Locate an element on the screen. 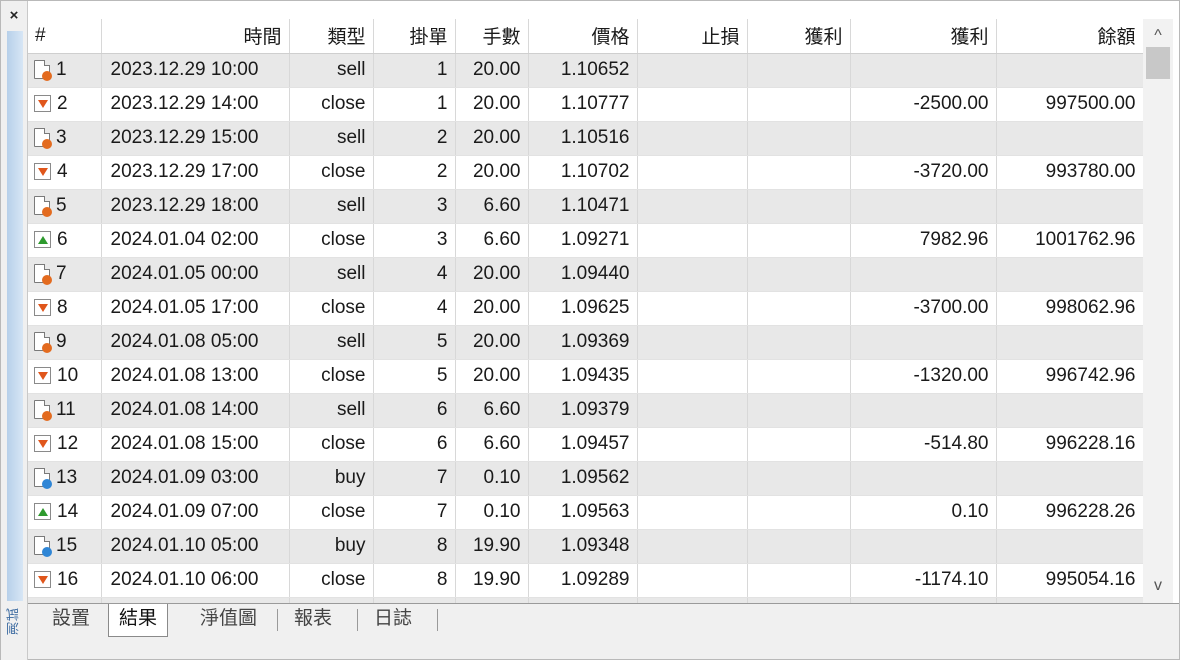 The height and width of the screenshot is (660, 1180). time-cell: 2024.01.10 06:00 is located at coordinates (195, 580).